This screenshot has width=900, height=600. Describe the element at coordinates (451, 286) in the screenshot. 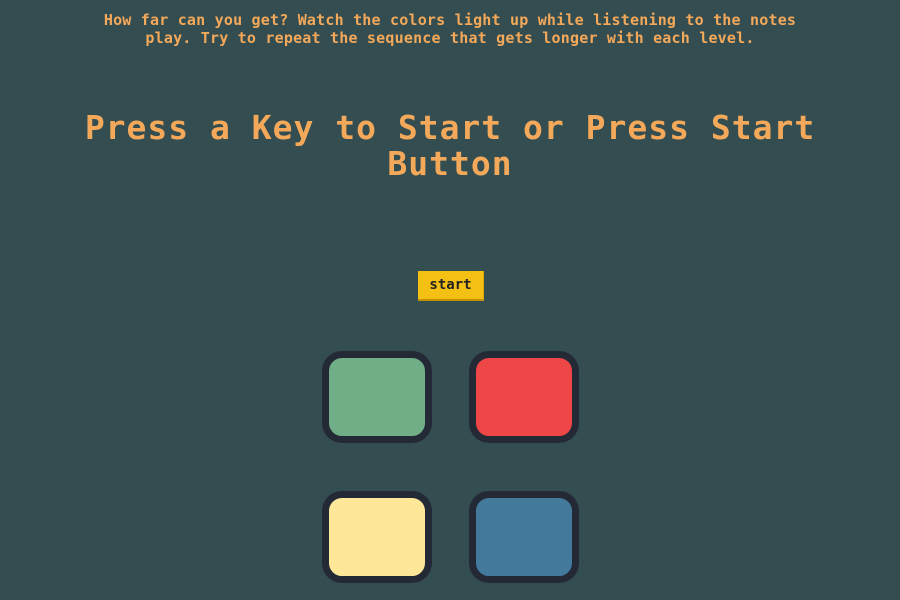

I see `start-button: start` at that location.